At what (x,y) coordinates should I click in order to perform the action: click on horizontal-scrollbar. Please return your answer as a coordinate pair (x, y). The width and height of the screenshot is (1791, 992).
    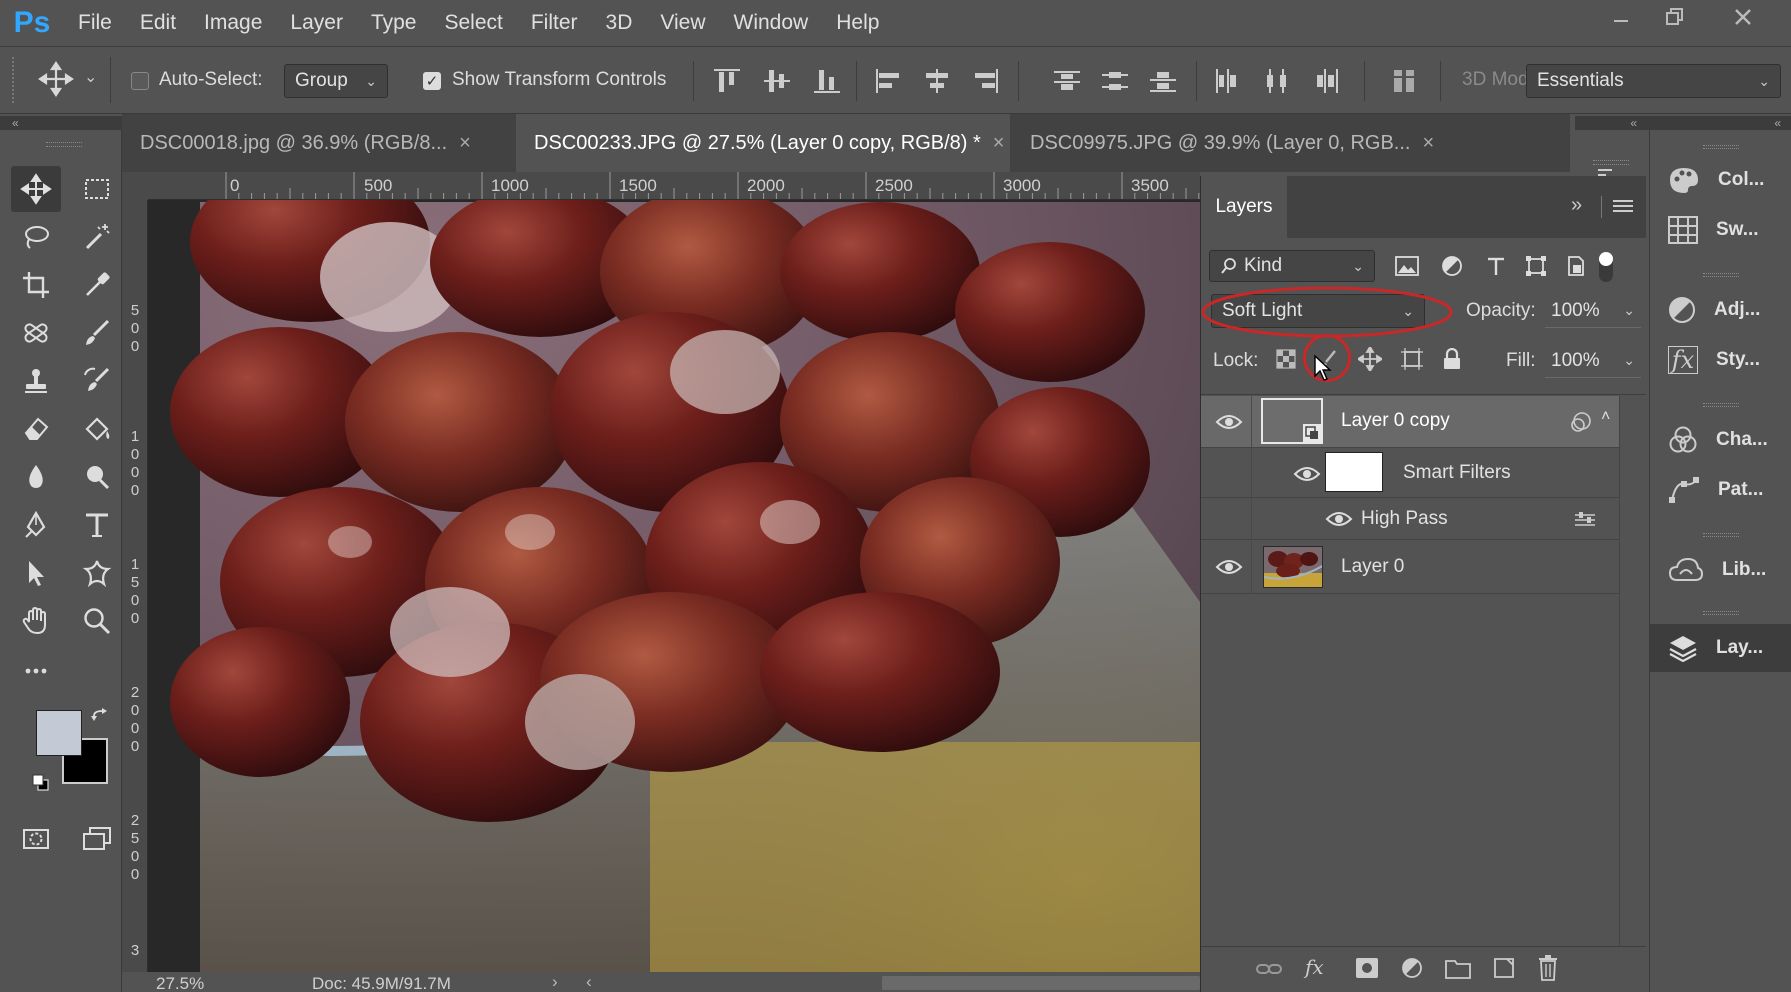
    Looking at the image, I should click on (1041, 983).